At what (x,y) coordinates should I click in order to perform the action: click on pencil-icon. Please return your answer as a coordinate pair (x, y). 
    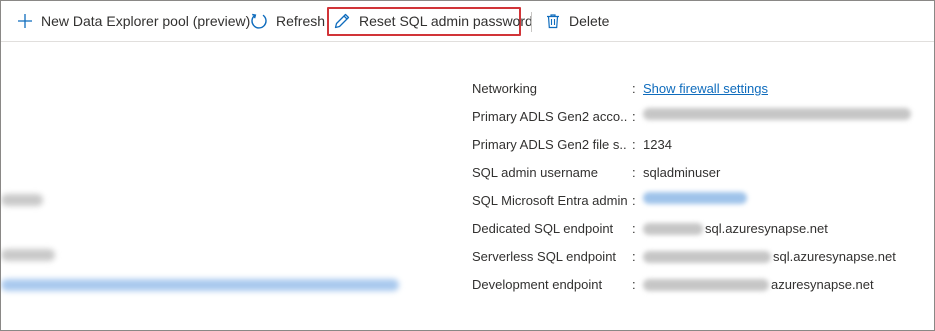
    Looking at the image, I should click on (342, 21).